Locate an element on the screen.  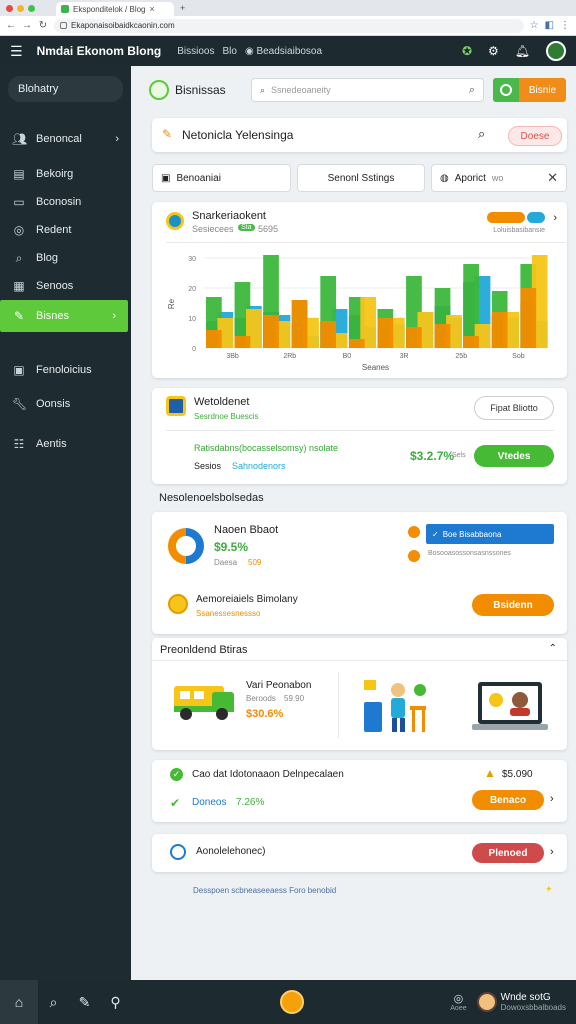
minimize-window-button is located at coordinates (20, 8).